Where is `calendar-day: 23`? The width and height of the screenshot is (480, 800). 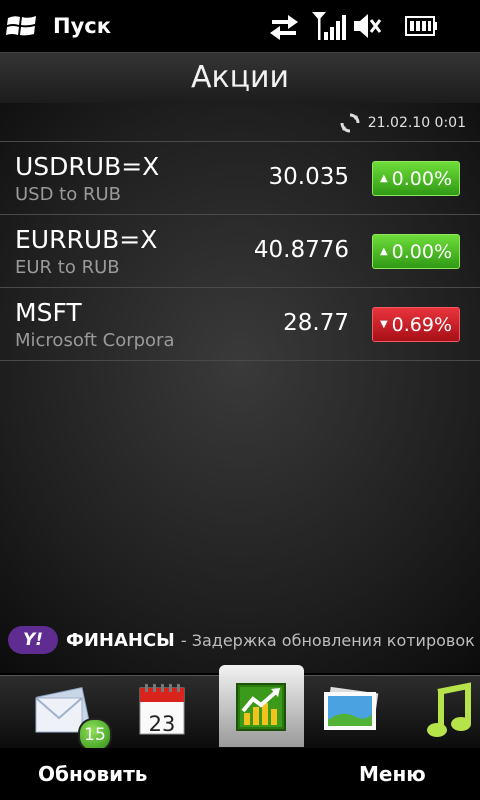 calendar-day: 23 is located at coordinates (162, 724).